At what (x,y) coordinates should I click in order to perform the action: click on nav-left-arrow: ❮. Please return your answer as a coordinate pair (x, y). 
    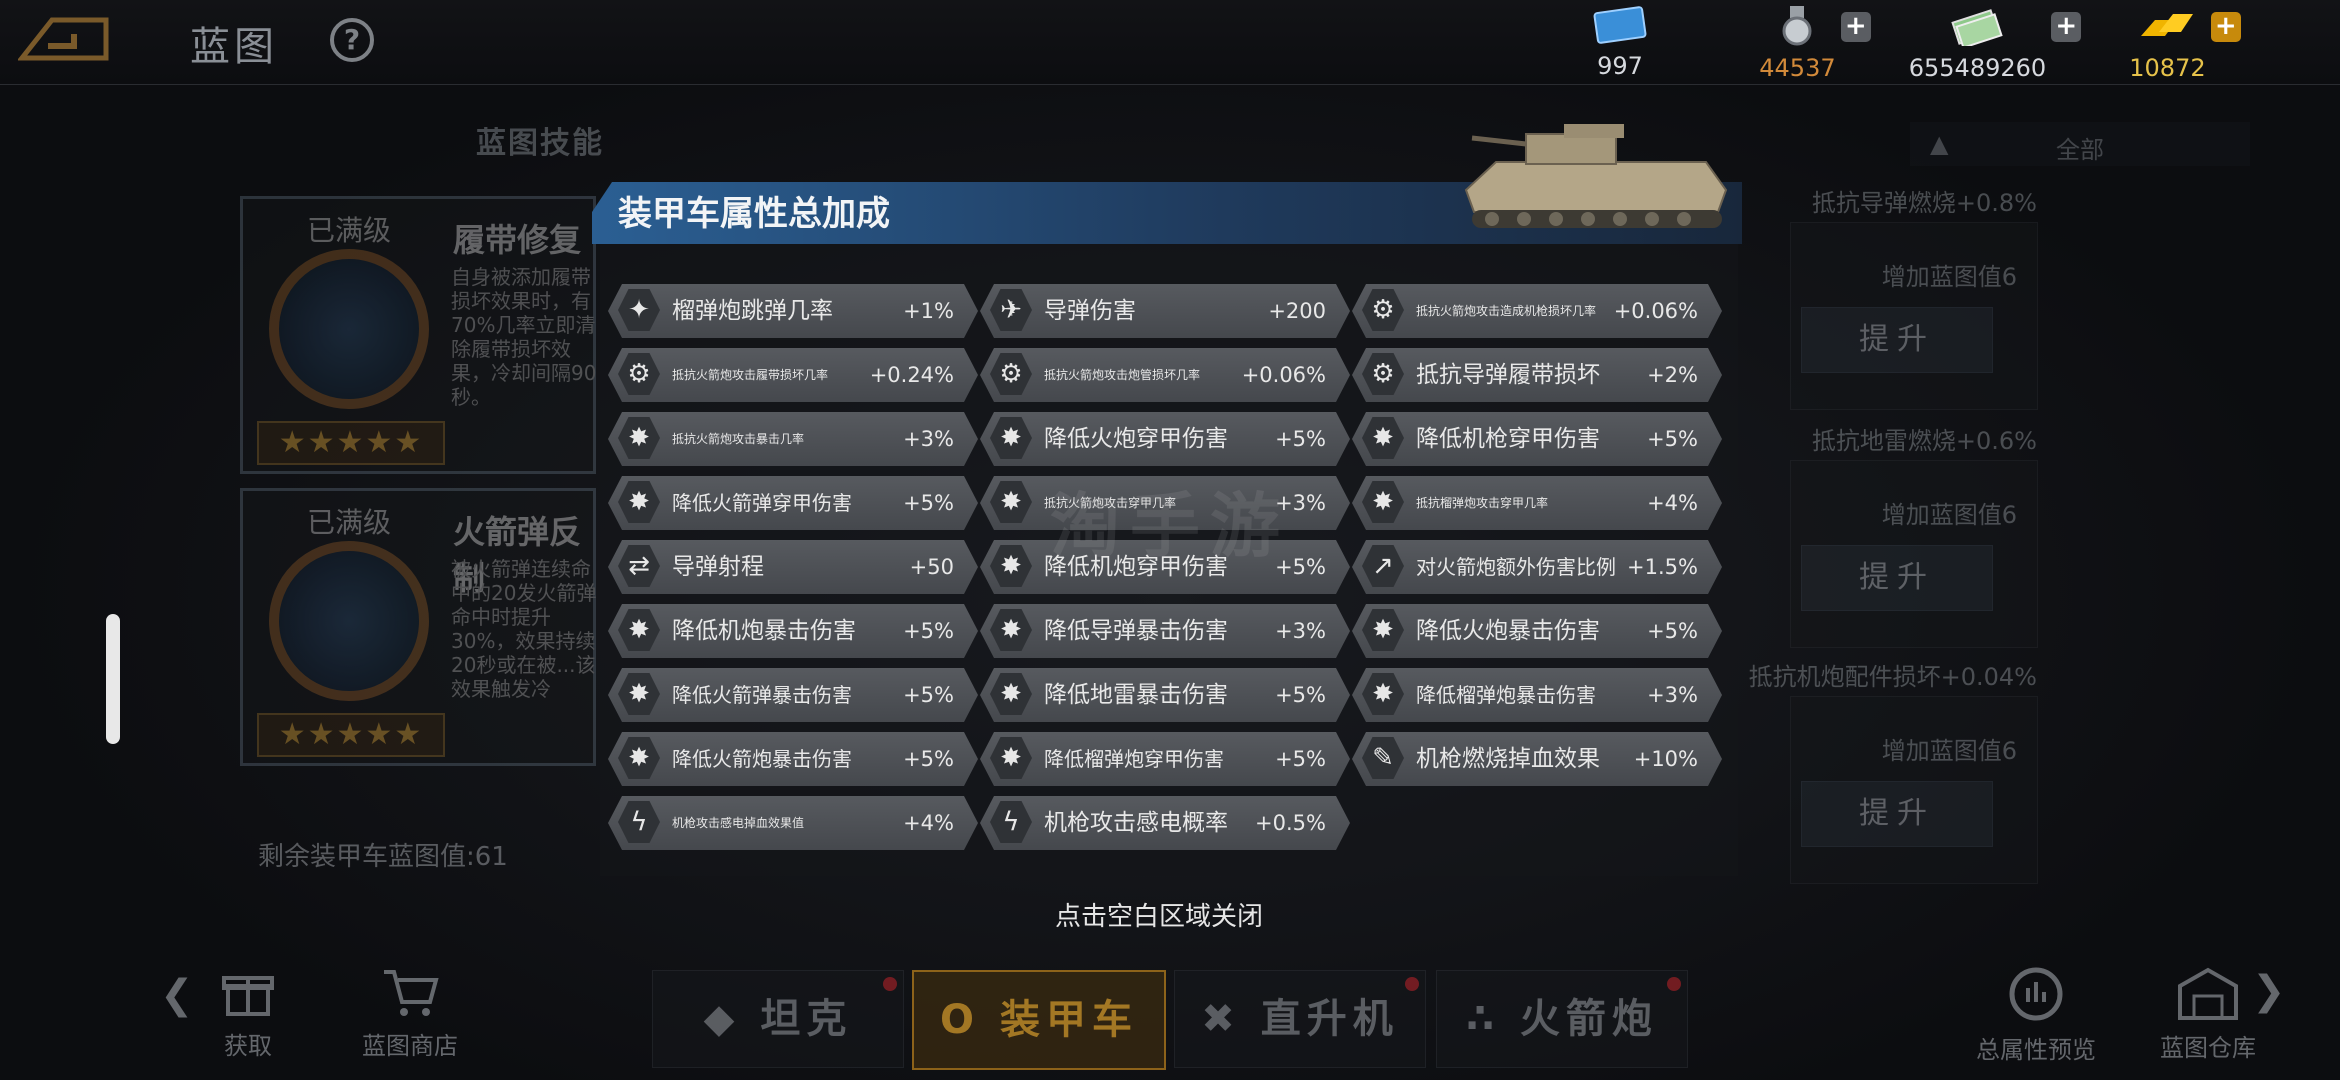
    Looking at the image, I should click on (177, 995).